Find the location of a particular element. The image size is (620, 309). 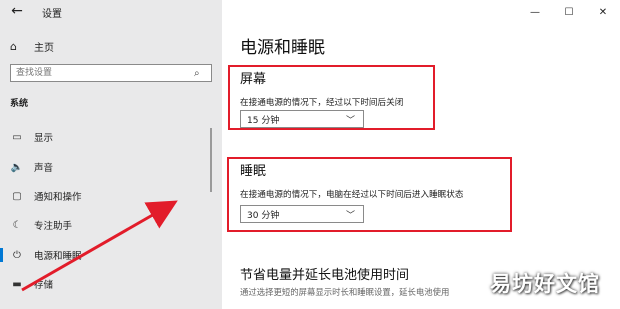

watermark: 易坊好文馆 is located at coordinates (545, 284).